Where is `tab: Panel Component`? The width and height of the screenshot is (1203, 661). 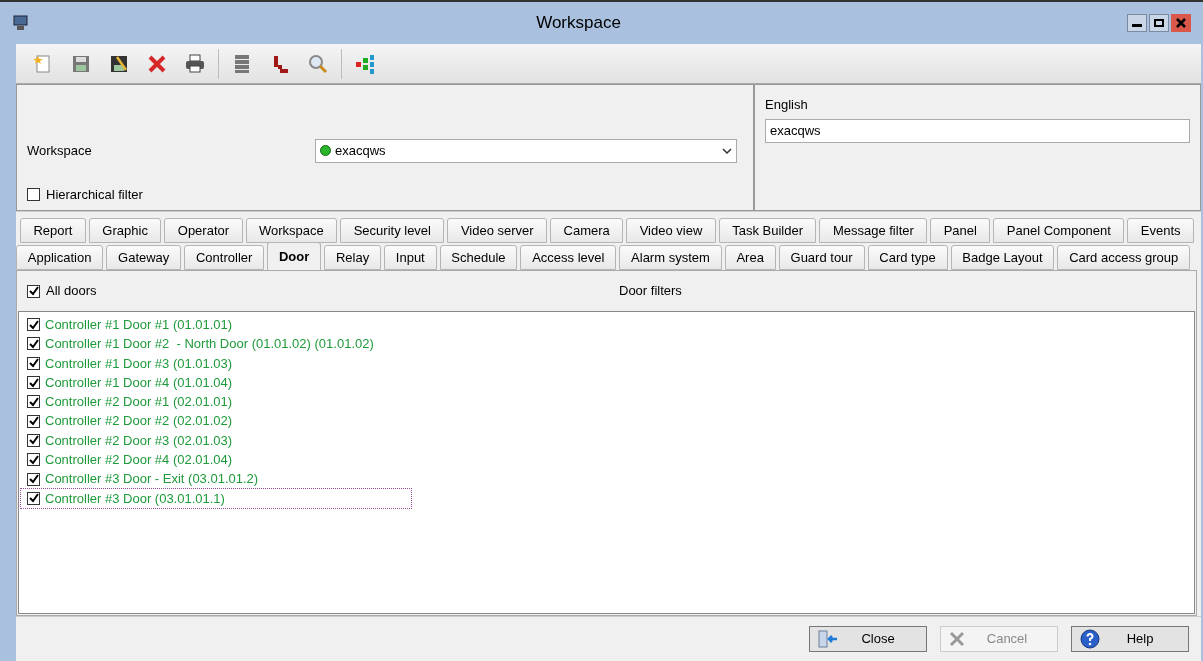 tab: Panel Component is located at coordinates (1059, 230).